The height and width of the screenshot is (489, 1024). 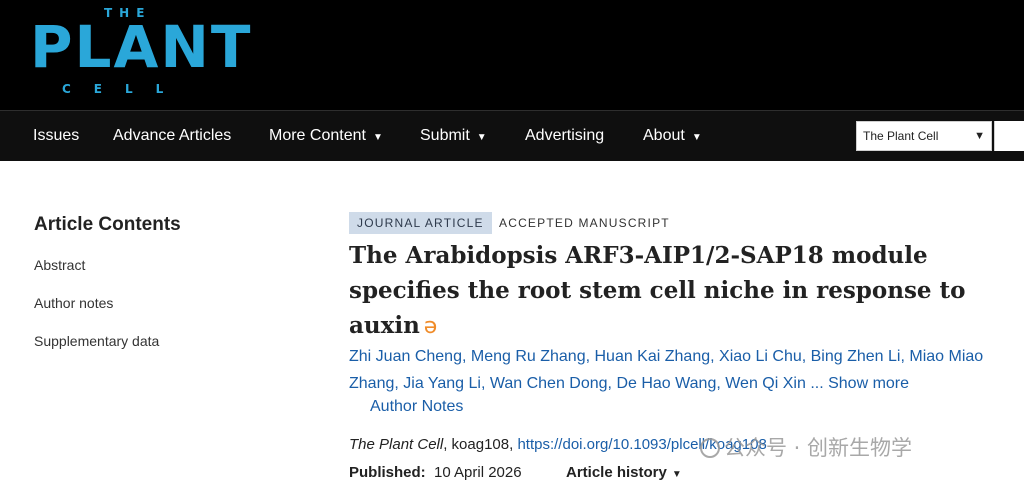 I want to click on nav-submit-label: Submit, so click(x=445, y=135).